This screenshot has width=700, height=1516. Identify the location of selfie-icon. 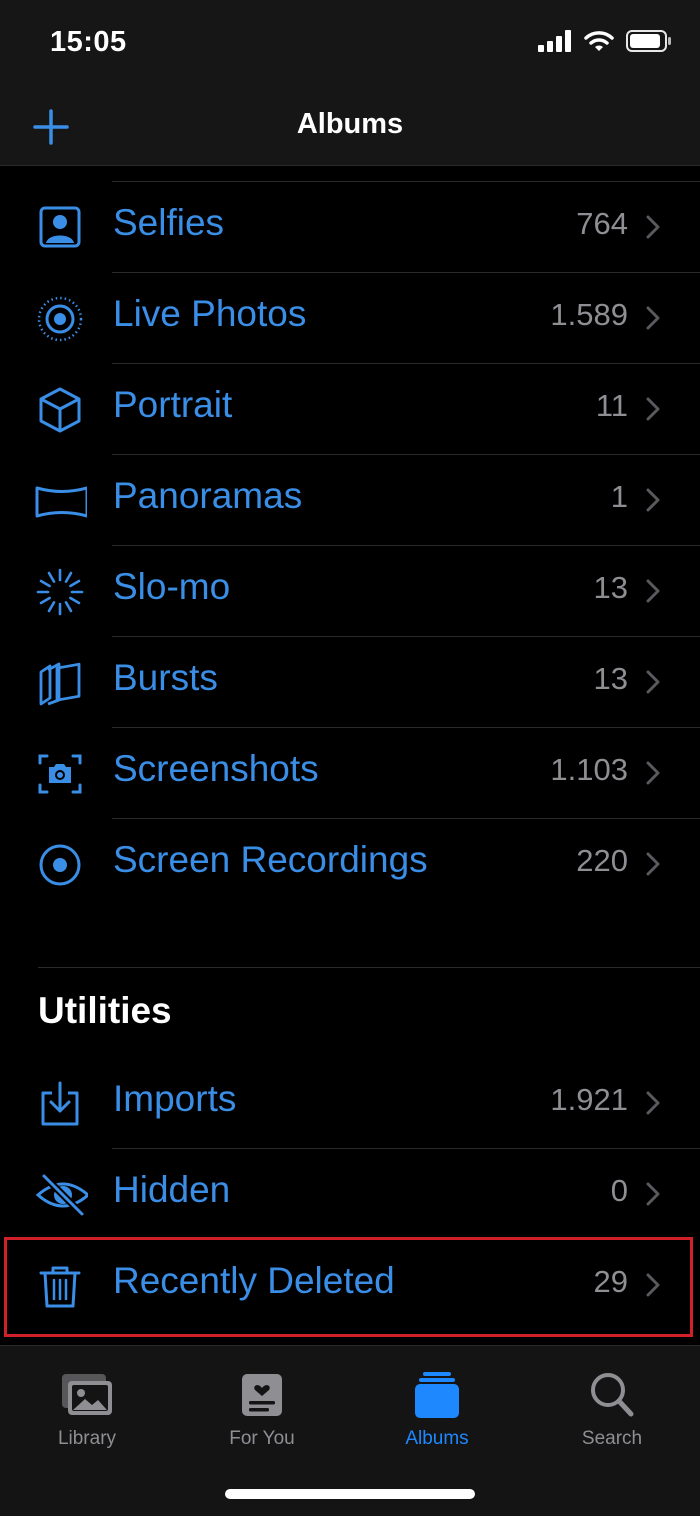
(60, 227).